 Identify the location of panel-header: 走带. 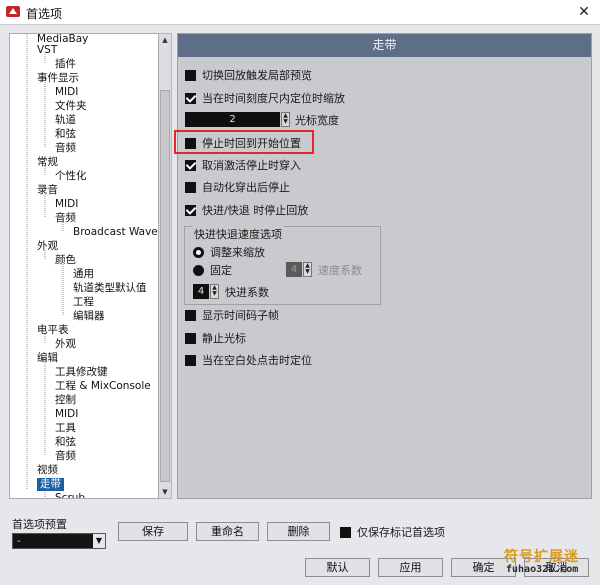
(384, 45).